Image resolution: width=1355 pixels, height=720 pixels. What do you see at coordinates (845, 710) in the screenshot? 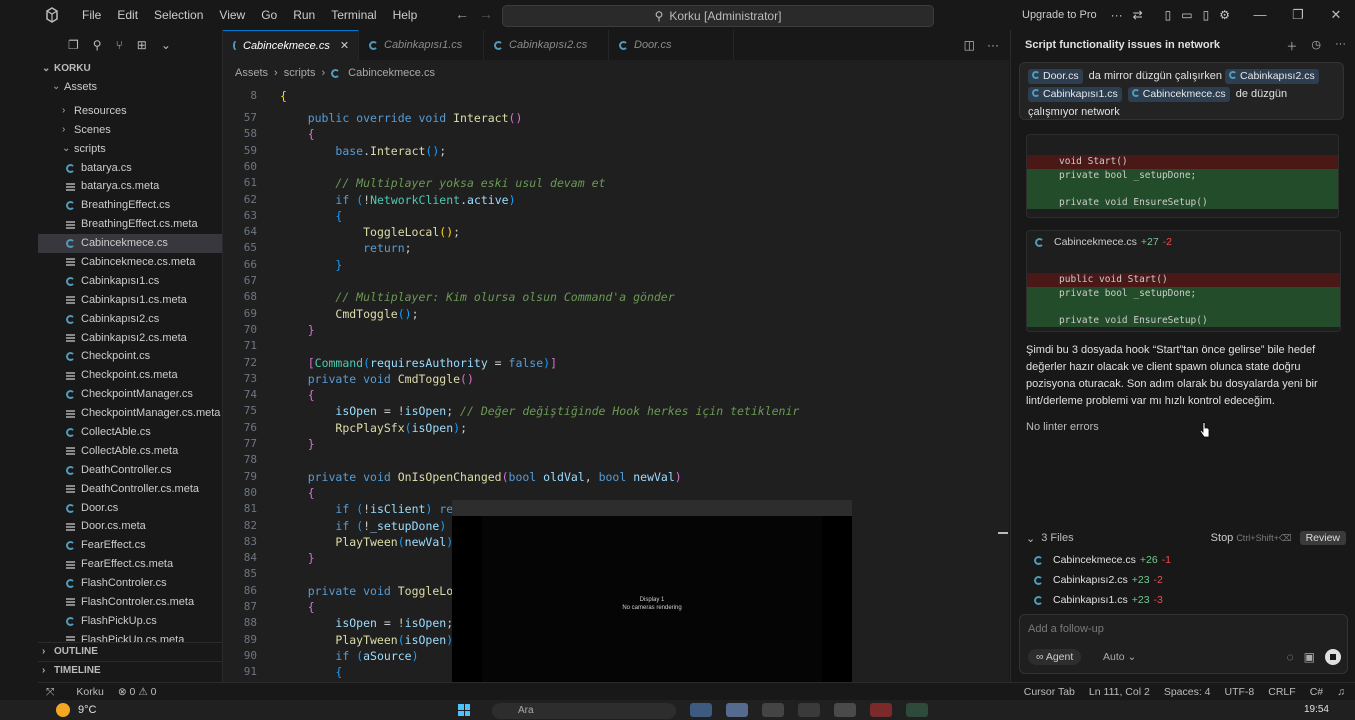
I see `steam-app-icon` at bounding box center [845, 710].